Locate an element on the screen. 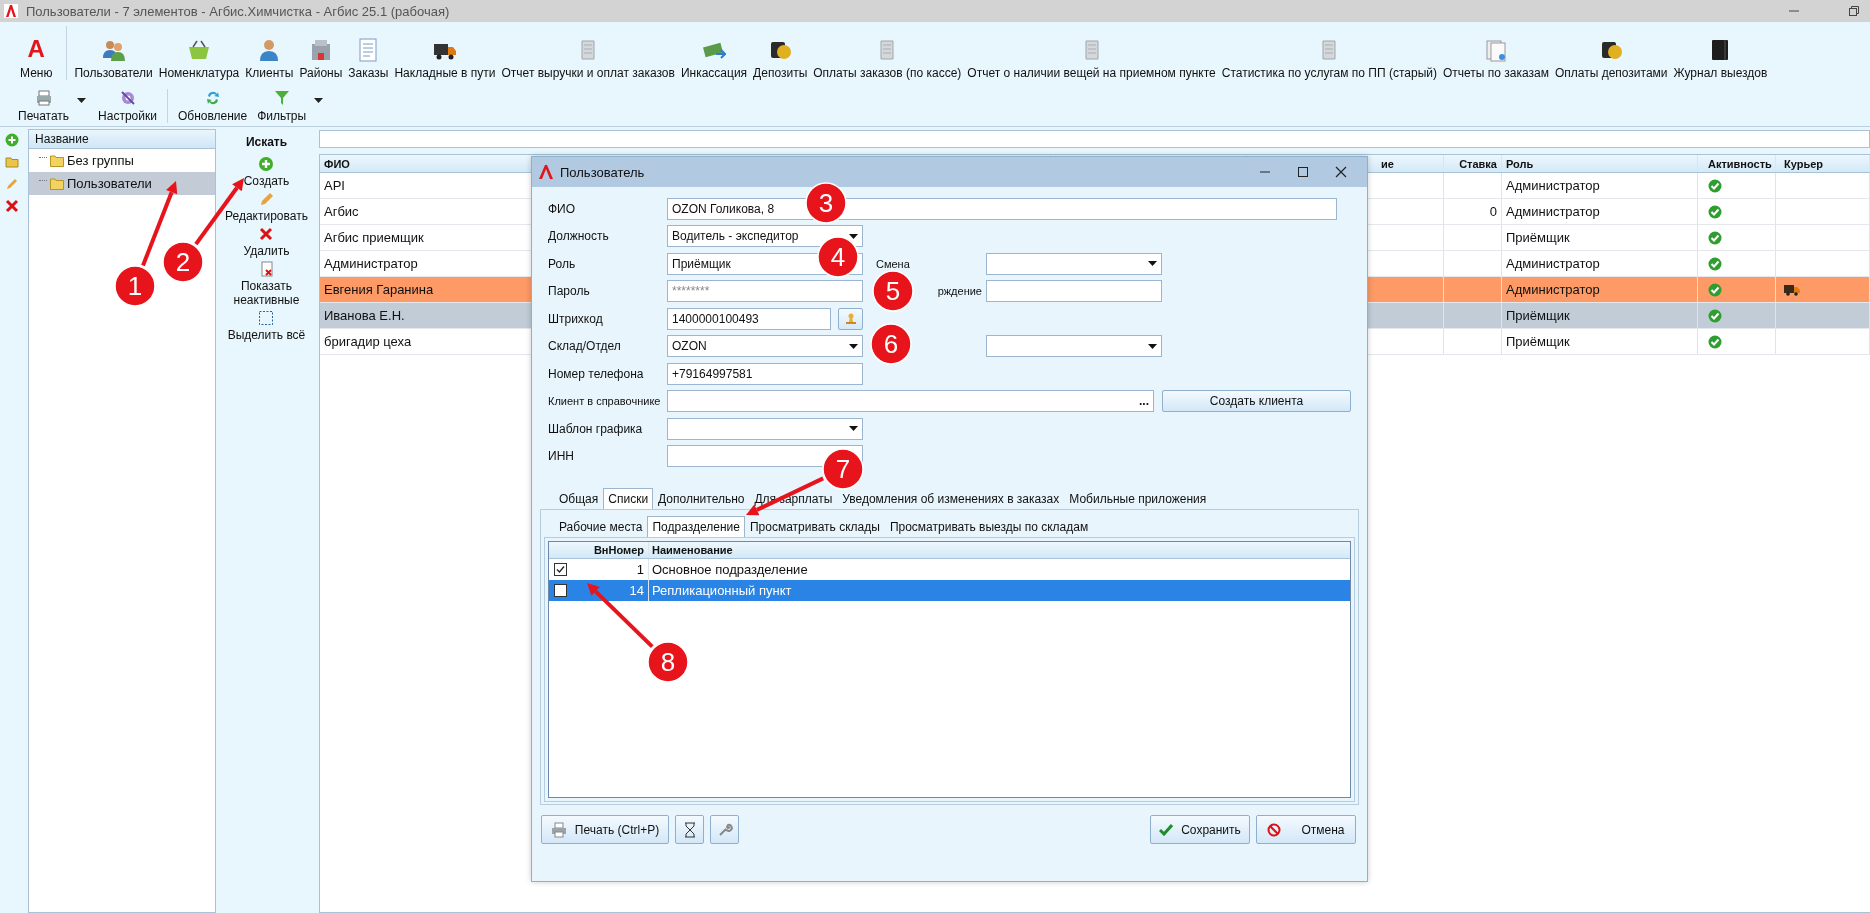  app-logo-icon is located at coordinates (11, 11).